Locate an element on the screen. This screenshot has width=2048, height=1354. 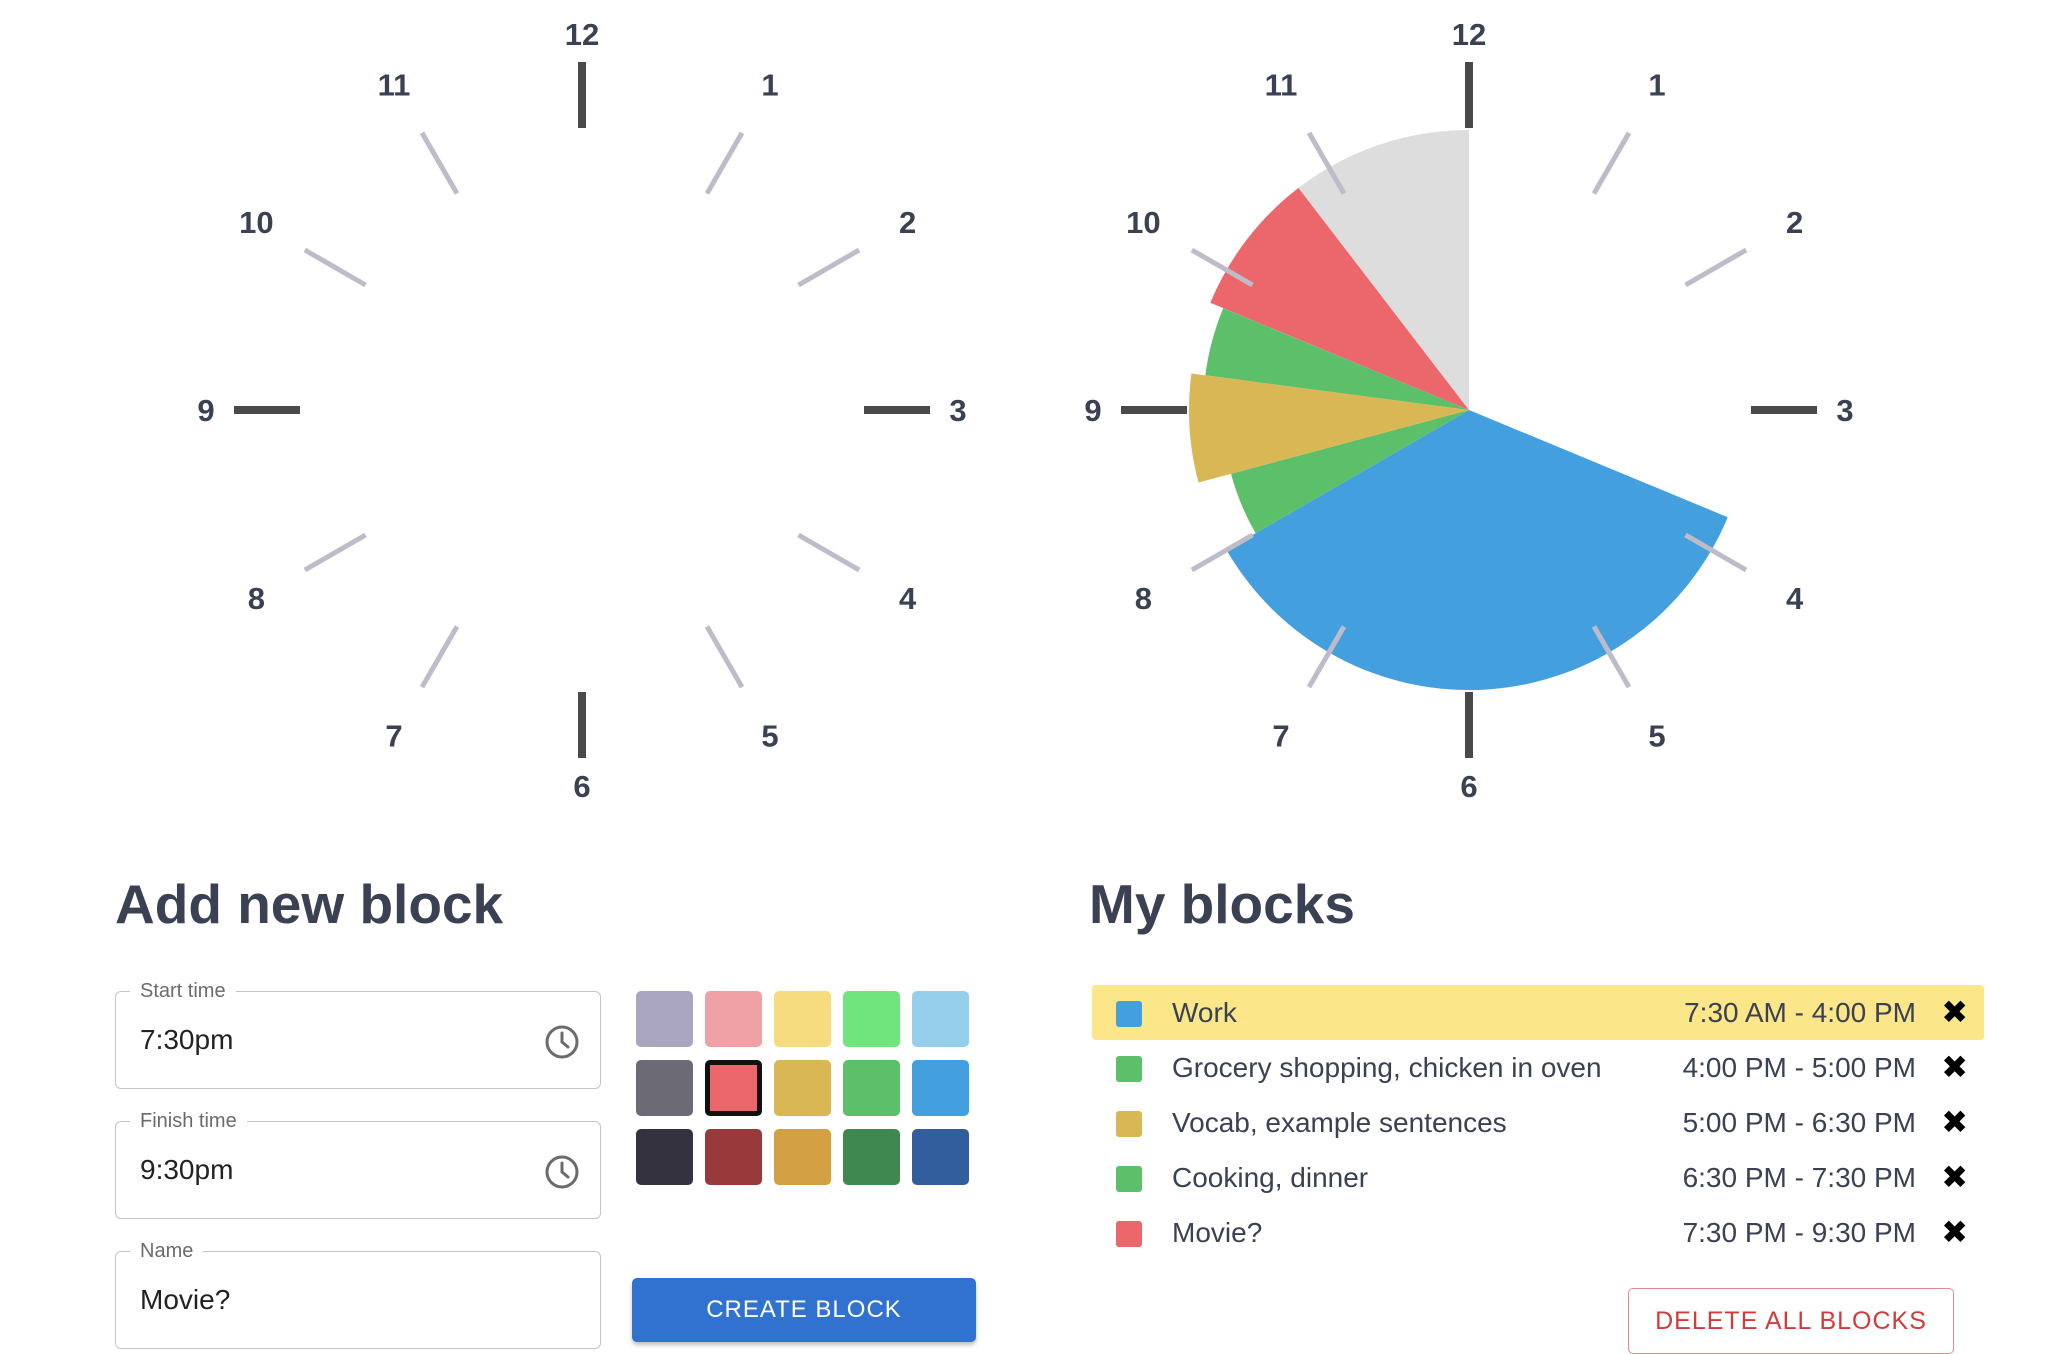
block-name: Vocab, example sentences is located at coordinates (1339, 1122).